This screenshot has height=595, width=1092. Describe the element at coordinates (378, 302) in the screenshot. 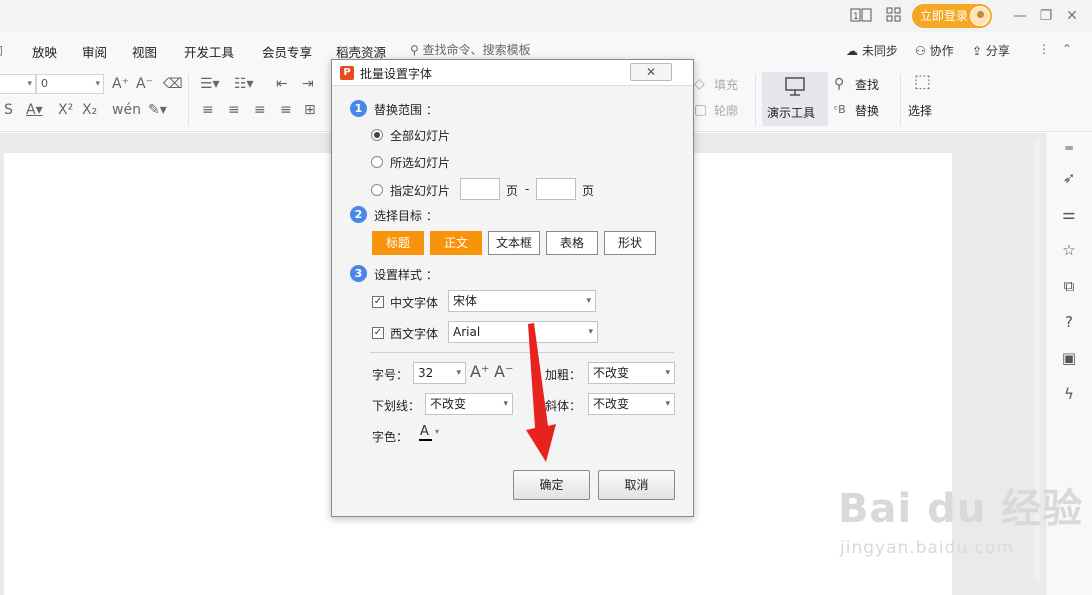

I see `cn-font-checkbox: ✓` at that location.